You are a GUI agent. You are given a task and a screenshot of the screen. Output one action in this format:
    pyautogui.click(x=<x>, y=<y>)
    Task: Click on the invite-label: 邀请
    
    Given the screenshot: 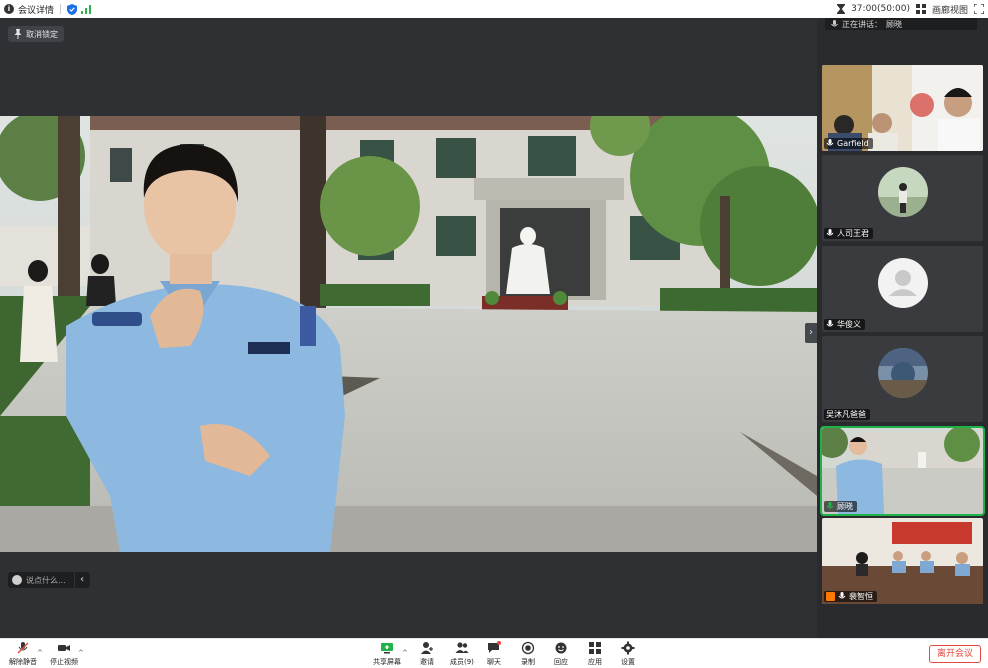 What is the action you would take?
    pyautogui.click(x=427, y=662)
    